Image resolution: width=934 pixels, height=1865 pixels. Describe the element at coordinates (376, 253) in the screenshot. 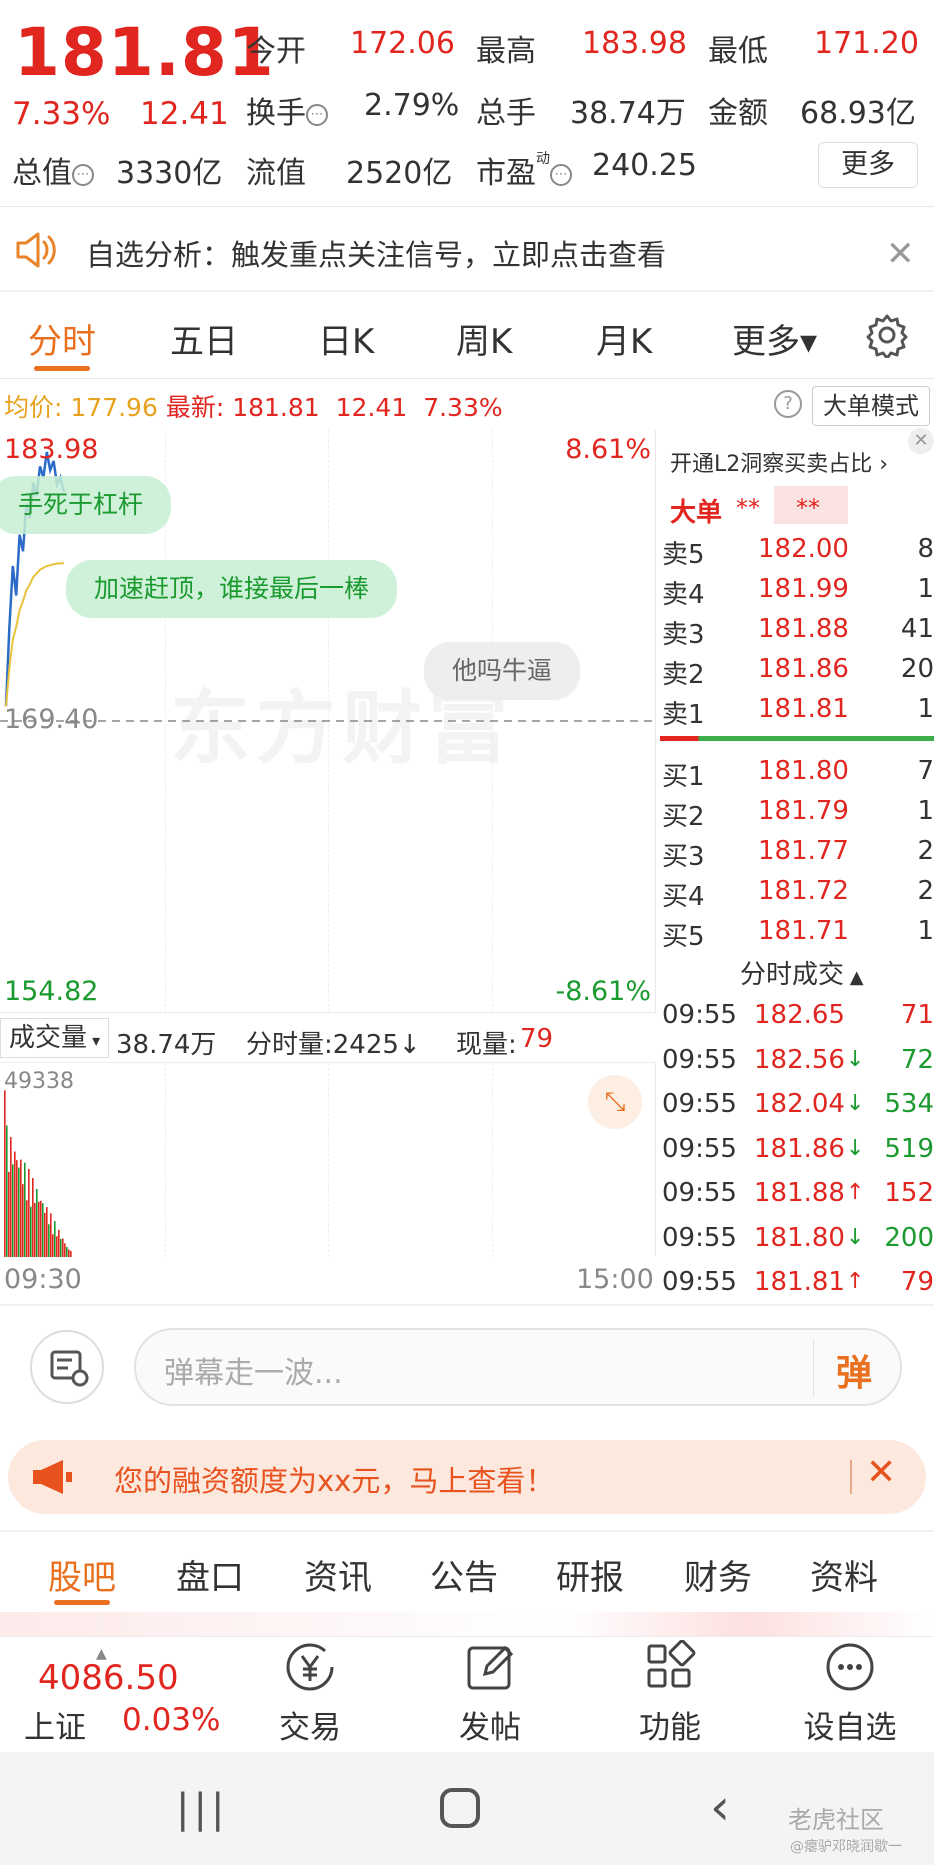

I see `notice-text: 自选分析：触发重点关注信号，立即点击查看` at that location.